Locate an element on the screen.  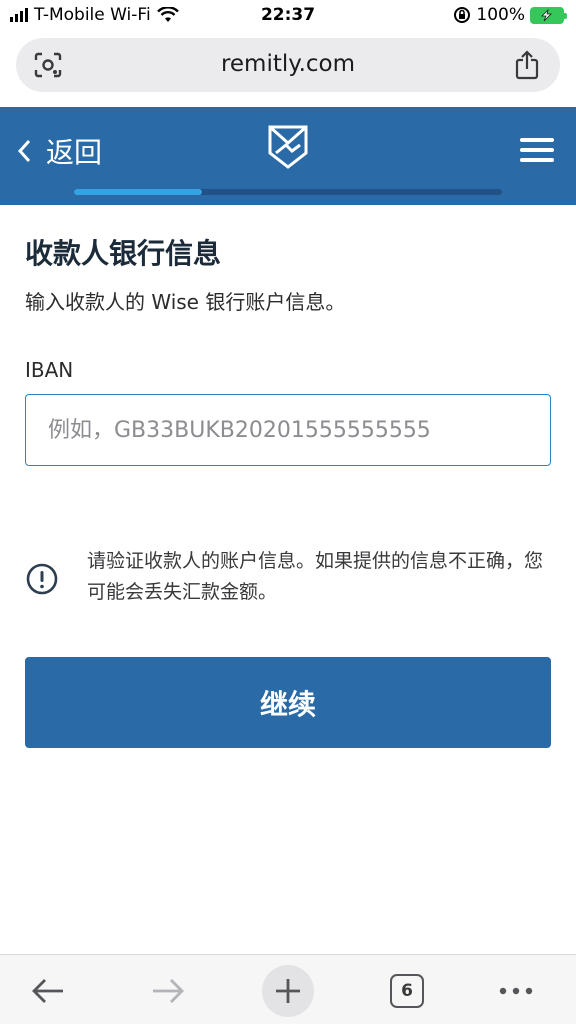
browser-toolbar: 6 is located at coordinates (288, 989).